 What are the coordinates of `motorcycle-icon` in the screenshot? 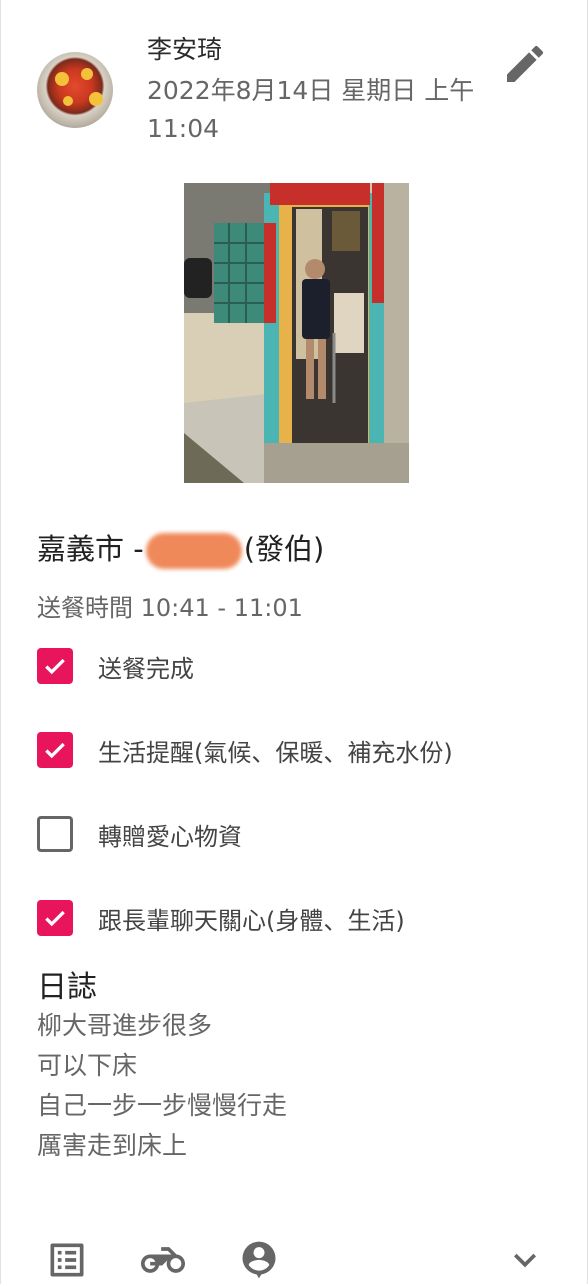 It's located at (163, 1260).